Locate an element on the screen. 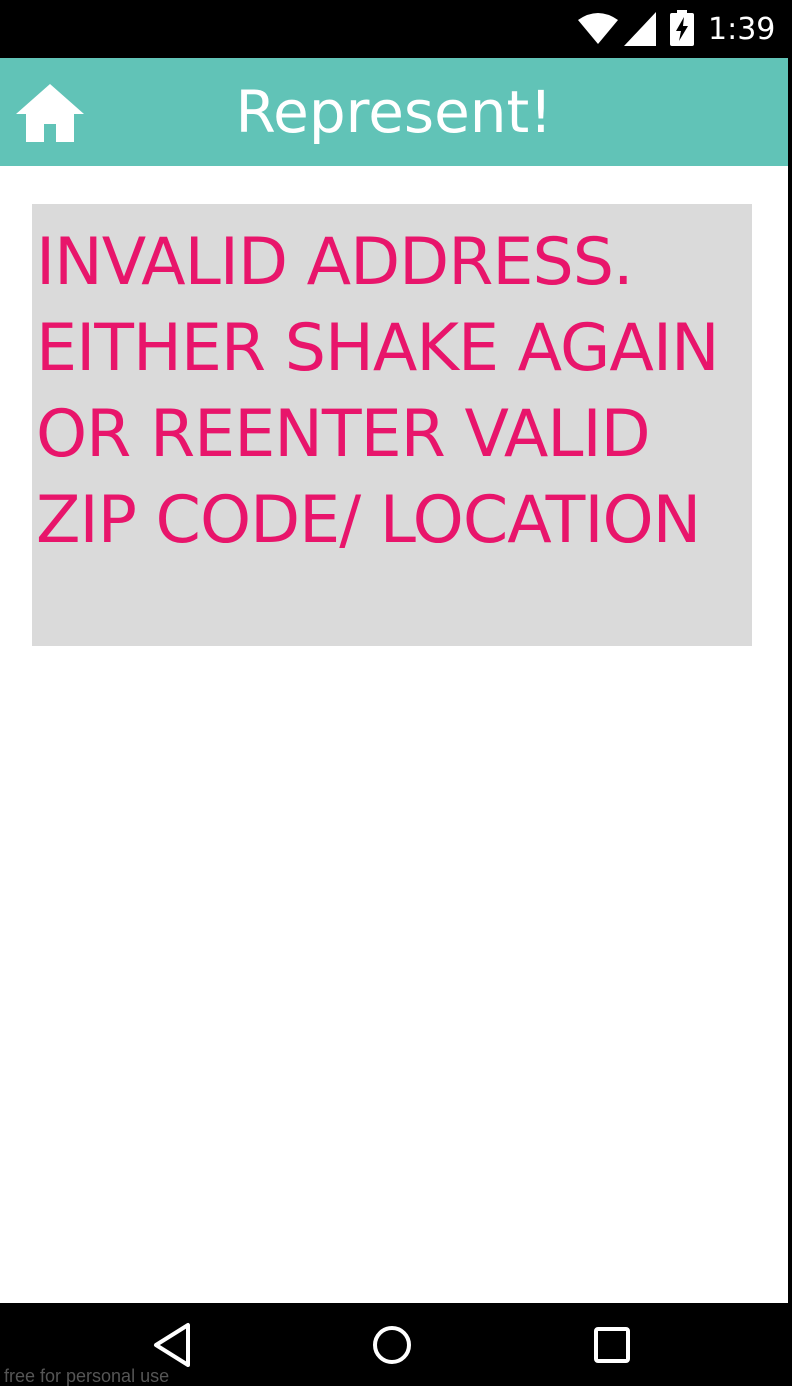 The width and height of the screenshot is (792, 1386). back-icon is located at coordinates (172, 1345).